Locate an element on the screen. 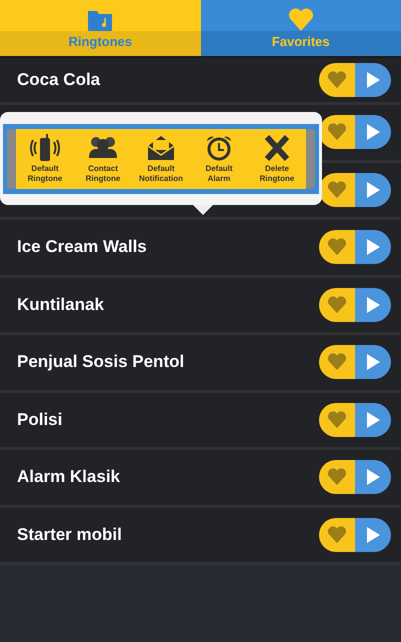  action-button: Default Ringtone is located at coordinates (45, 158).